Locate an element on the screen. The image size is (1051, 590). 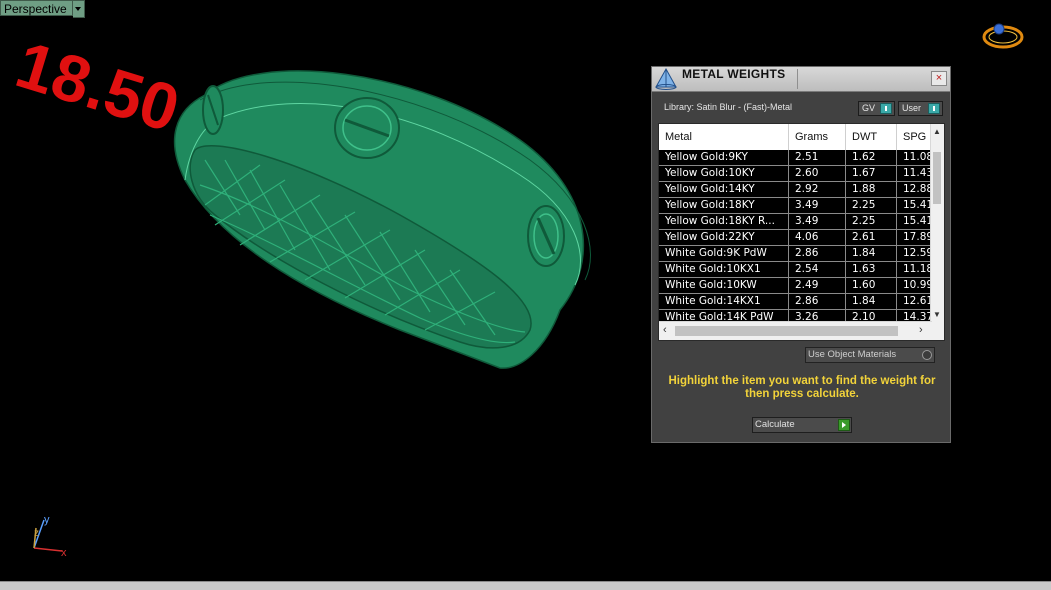
axis-z-label: z is located at coordinates (36, 533).